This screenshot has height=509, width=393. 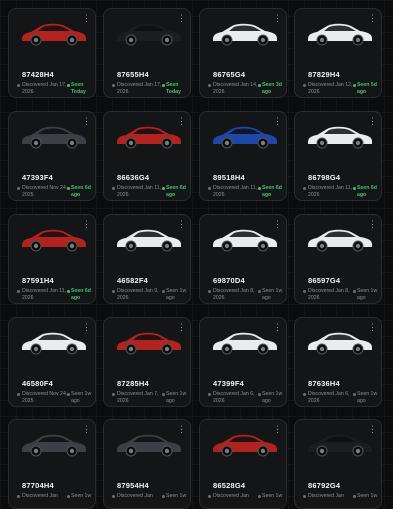 I want to click on vehicle-id: 86765G4, so click(x=229, y=74).